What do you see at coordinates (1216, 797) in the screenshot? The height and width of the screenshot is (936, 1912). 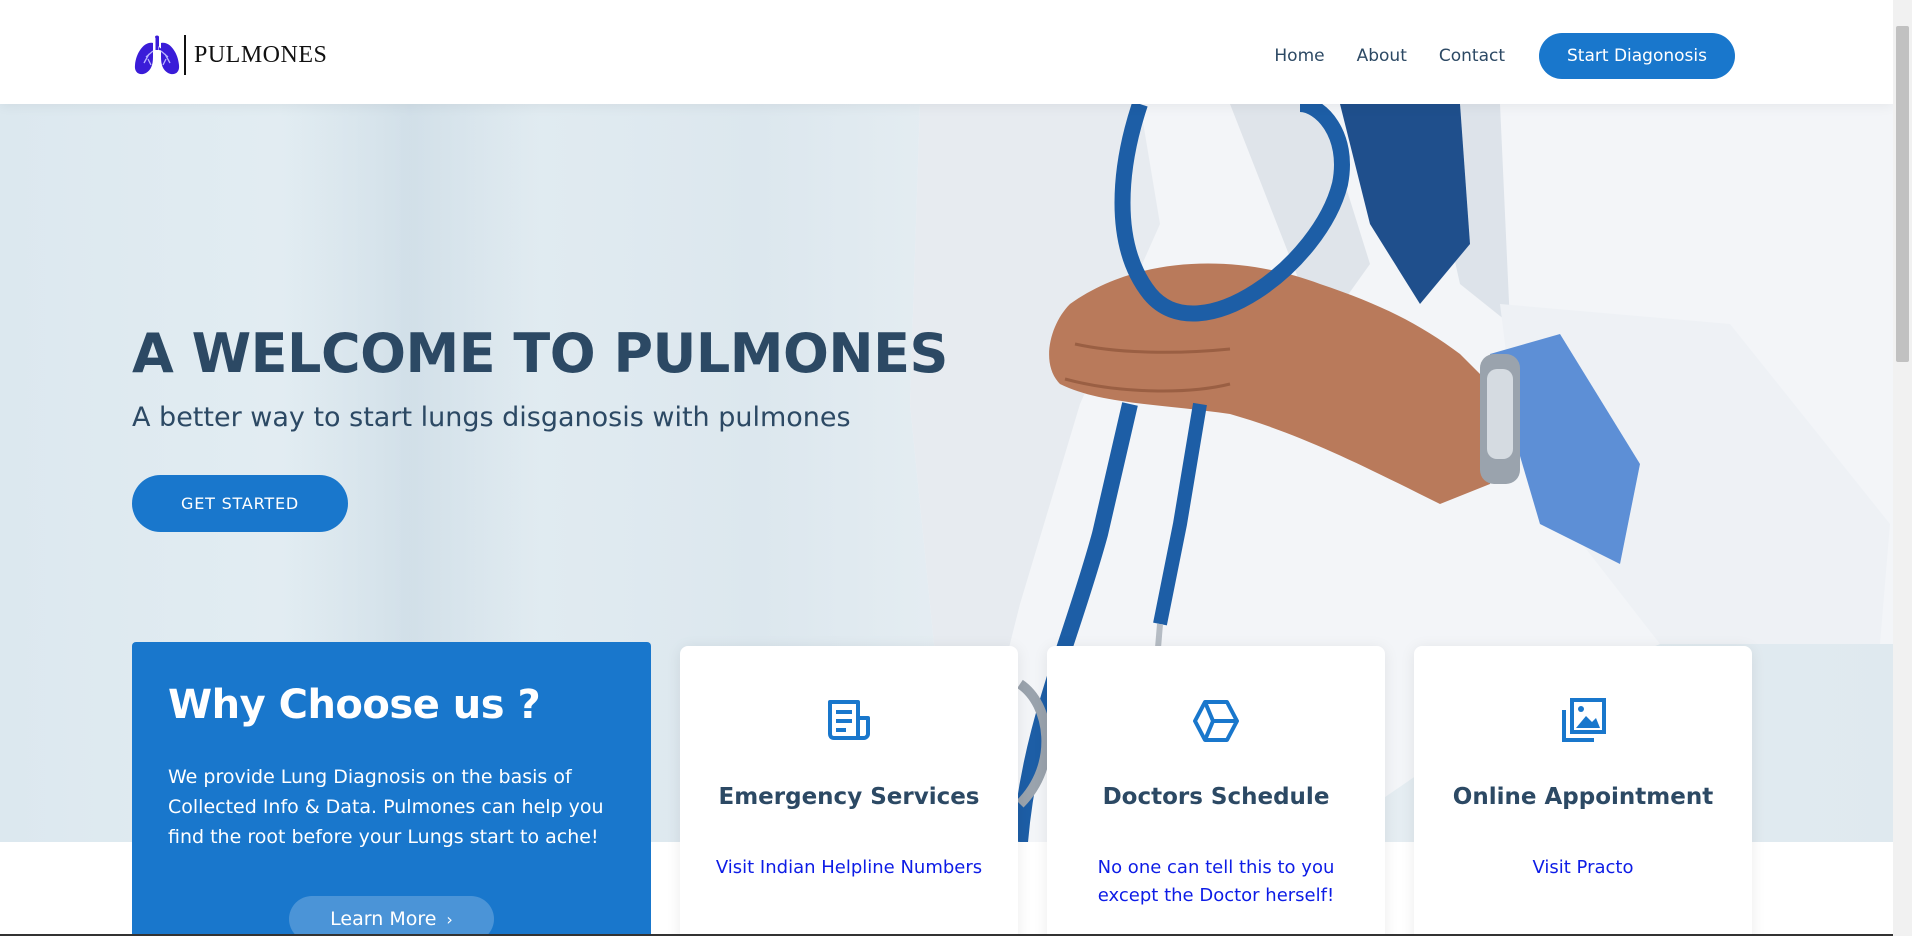 I see `card-title: Doctors Schedule` at bounding box center [1216, 797].